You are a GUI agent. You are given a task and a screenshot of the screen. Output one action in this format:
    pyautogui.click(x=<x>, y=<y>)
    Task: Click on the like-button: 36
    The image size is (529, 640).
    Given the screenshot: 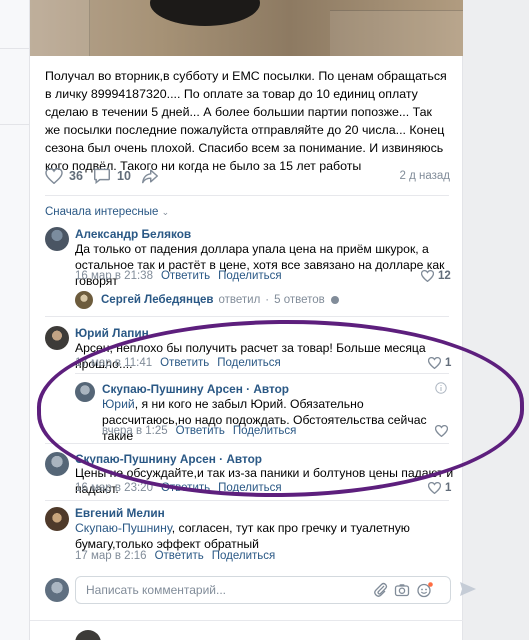 What is the action you would take?
    pyautogui.click(x=64, y=176)
    